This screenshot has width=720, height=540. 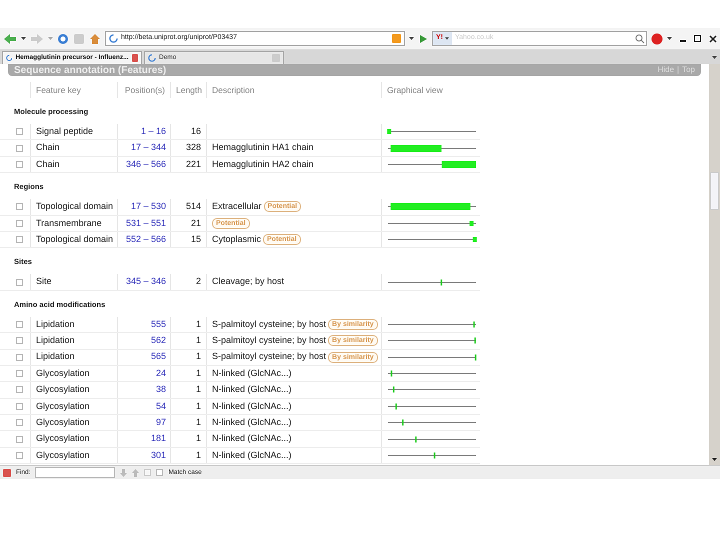 I want to click on match-case-checkbox, so click(x=160, y=472).